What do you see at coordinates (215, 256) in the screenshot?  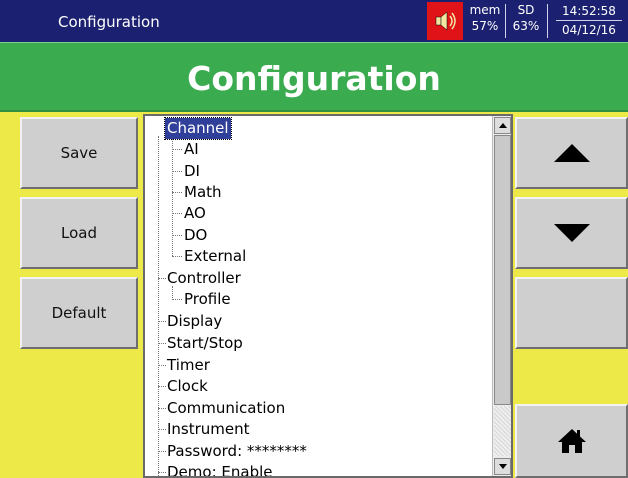 I see `tree-item-external: External` at bounding box center [215, 256].